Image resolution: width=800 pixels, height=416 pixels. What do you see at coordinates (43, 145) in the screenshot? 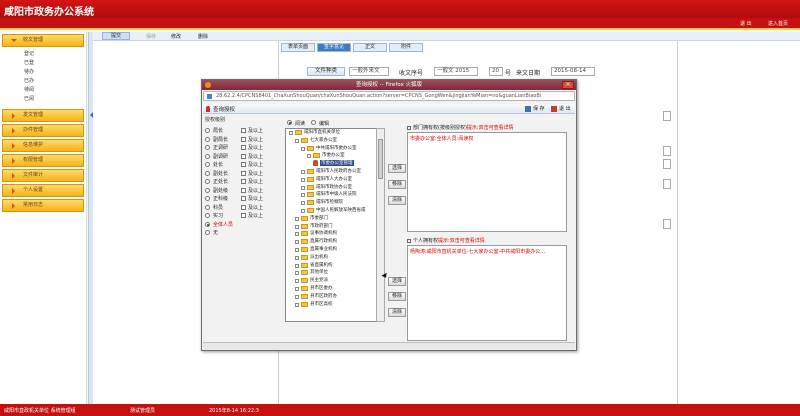
I see `sidebar-menu-3: 信息维护` at bounding box center [43, 145].